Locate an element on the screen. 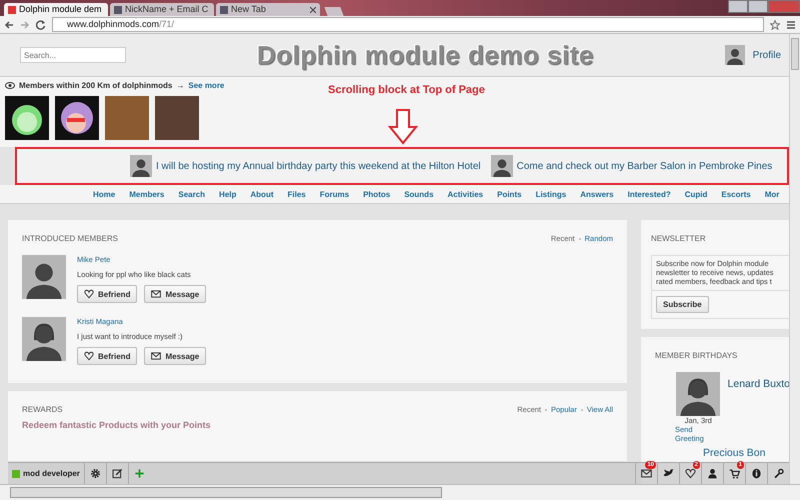 The image size is (800, 500). vertical-scrollbar is located at coordinates (794, 259).